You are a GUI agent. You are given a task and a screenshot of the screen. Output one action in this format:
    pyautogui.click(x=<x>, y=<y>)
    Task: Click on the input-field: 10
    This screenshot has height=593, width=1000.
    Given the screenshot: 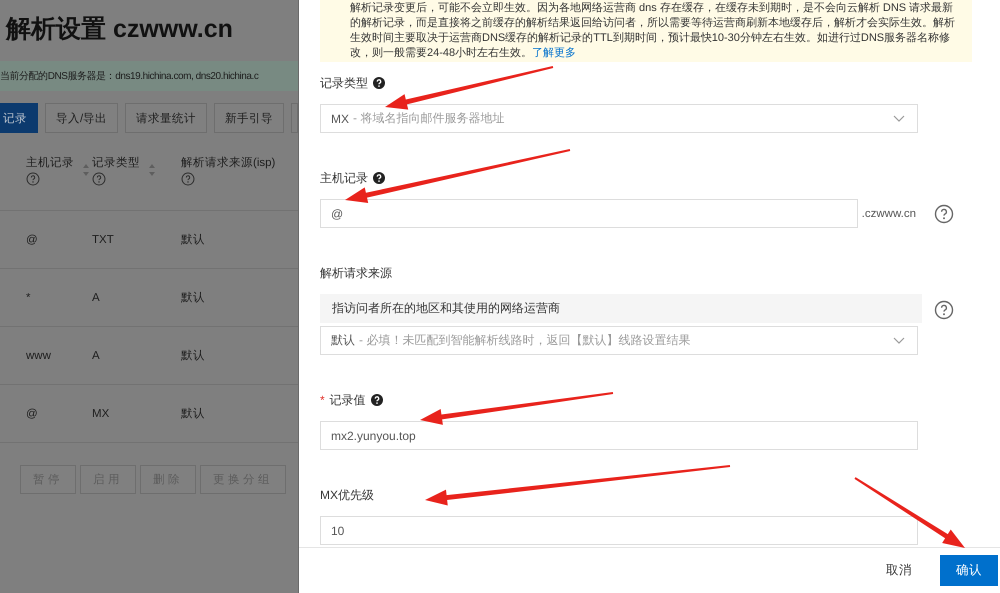 What is the action you would take?
    pyautogui.click(x=619, y=530)
    